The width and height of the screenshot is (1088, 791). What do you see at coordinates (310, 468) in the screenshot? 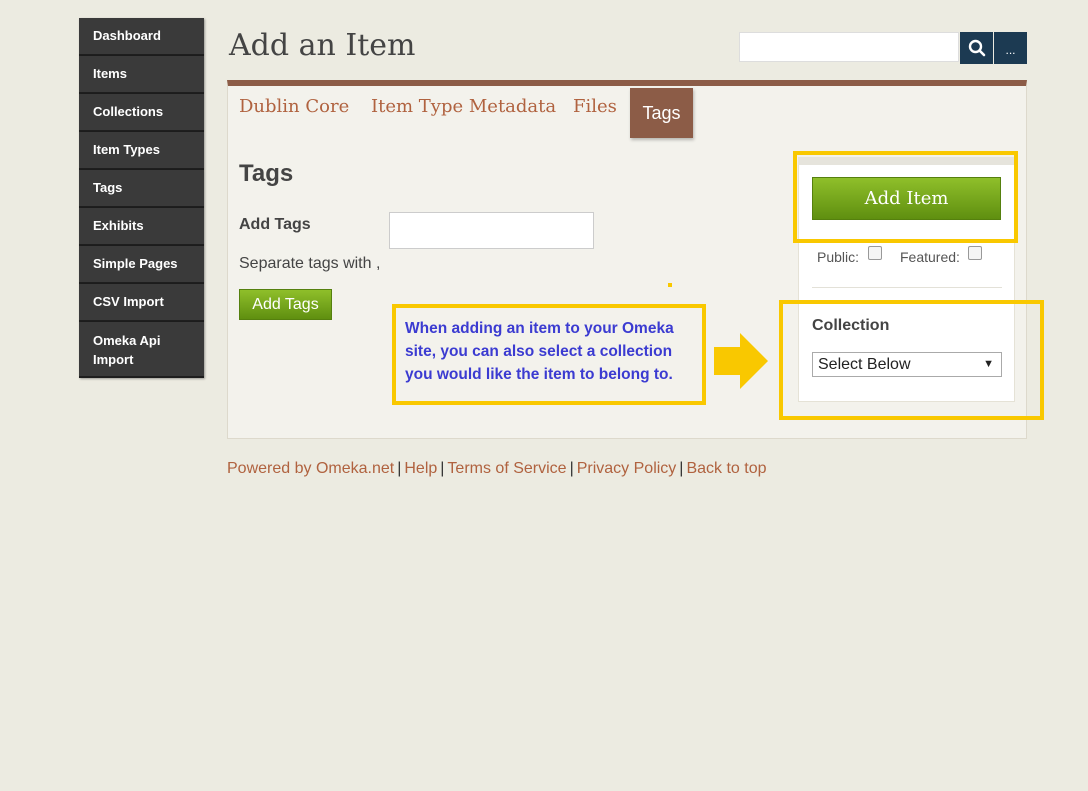
I see `powered-by-link: Powered by Omeka.net` at bounding box center [310, 468].